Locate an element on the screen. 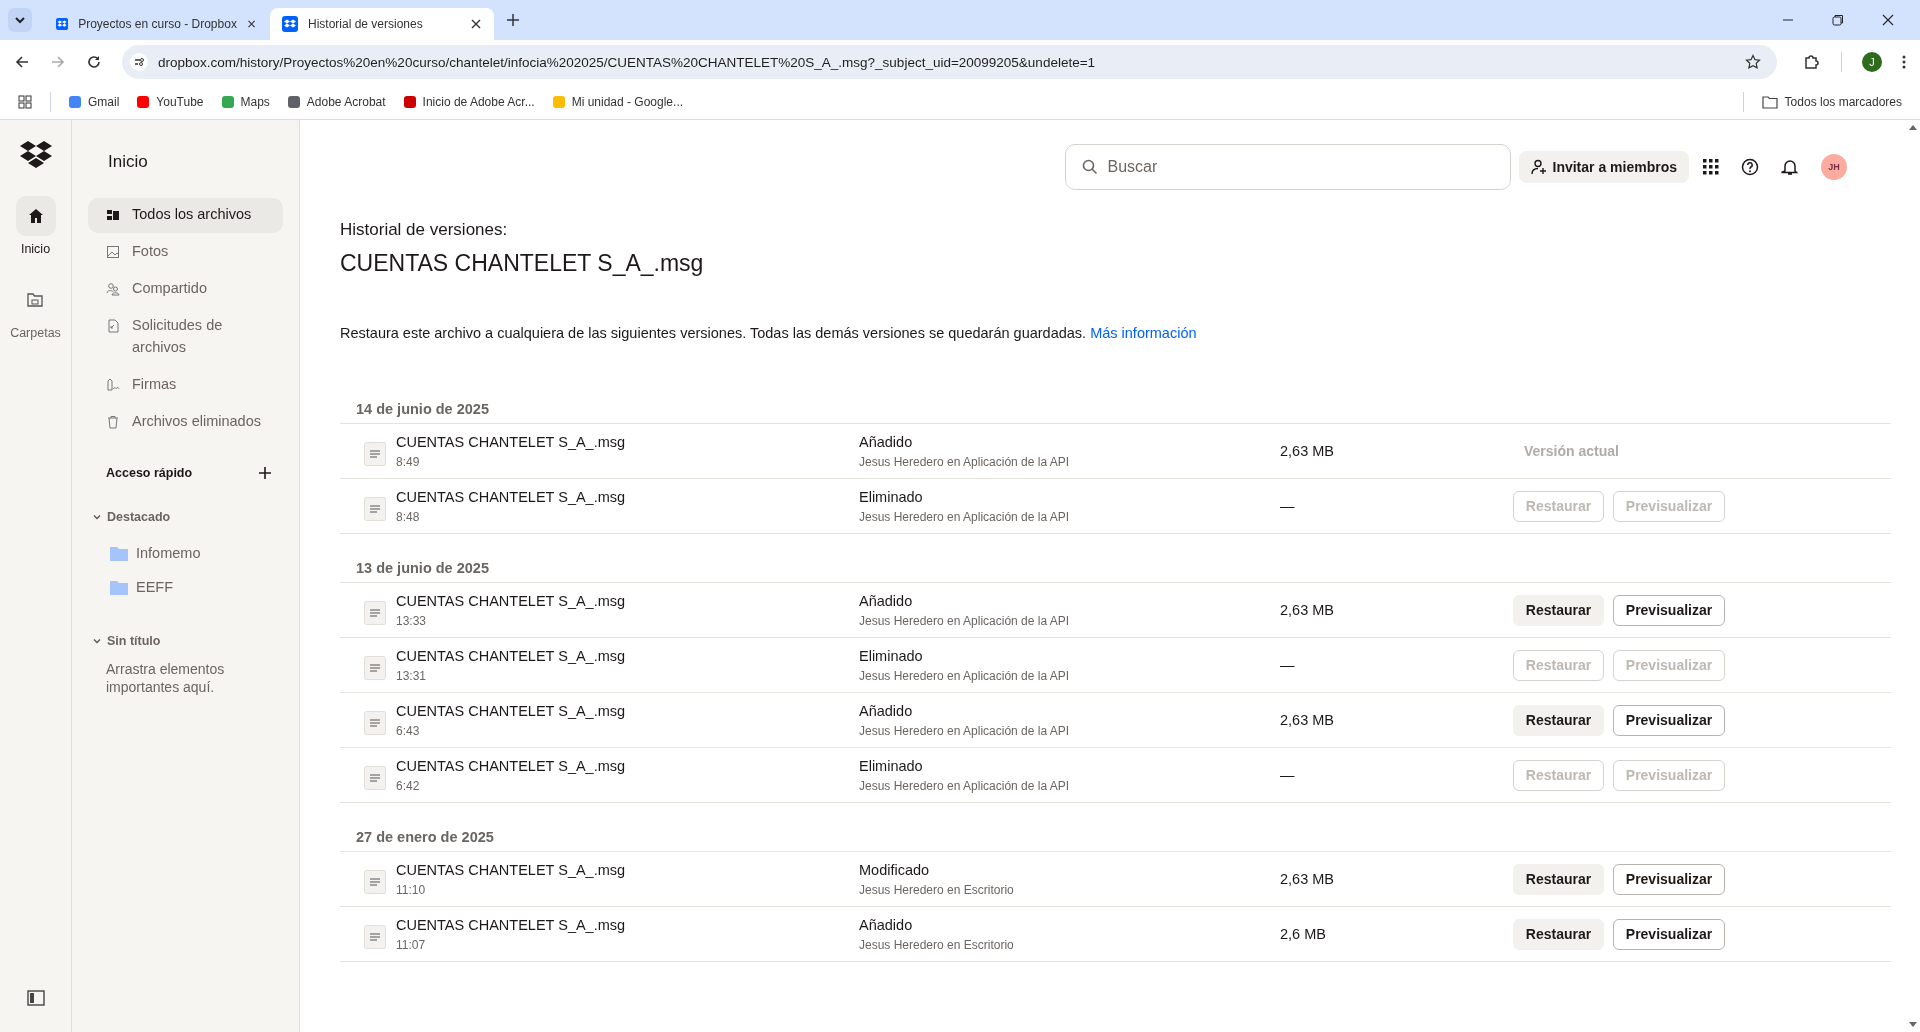 This screenshot has width=1920, height=1032. add-icon is located at coordinates (265, 473).